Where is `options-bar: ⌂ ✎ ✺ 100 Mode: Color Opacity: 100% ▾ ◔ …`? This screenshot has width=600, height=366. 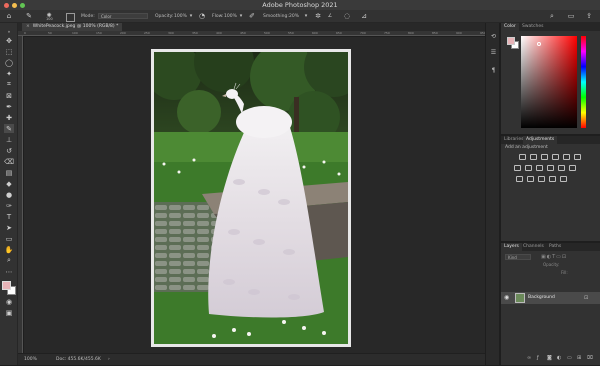 options-bar: ⌂ ✎ ✺ 100 Mode: Color Opacity: 100% ▾ ◔ … is located at coordinates (300, 16).